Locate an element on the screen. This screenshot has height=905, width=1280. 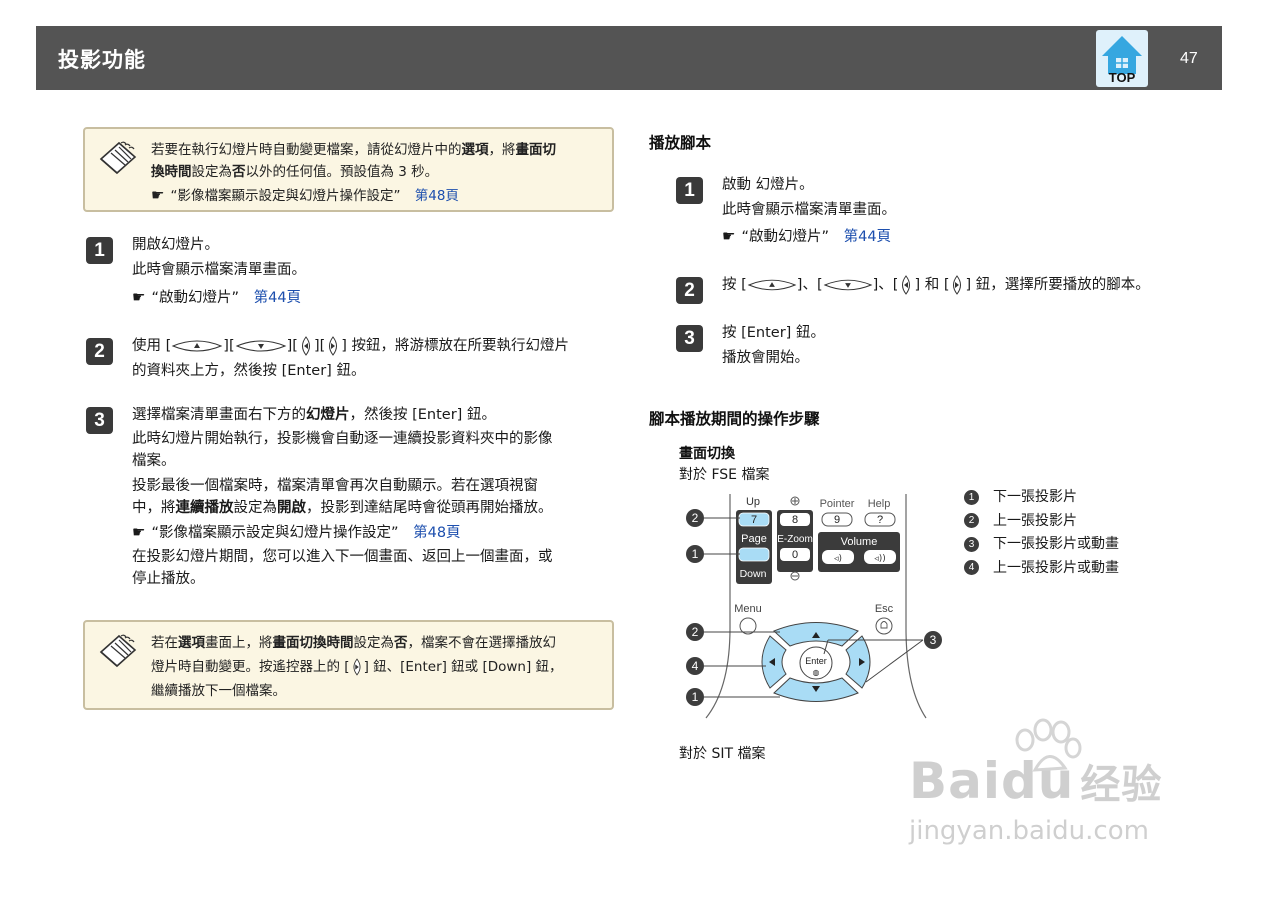
key-help: ? is located at coordinates (880, 520).